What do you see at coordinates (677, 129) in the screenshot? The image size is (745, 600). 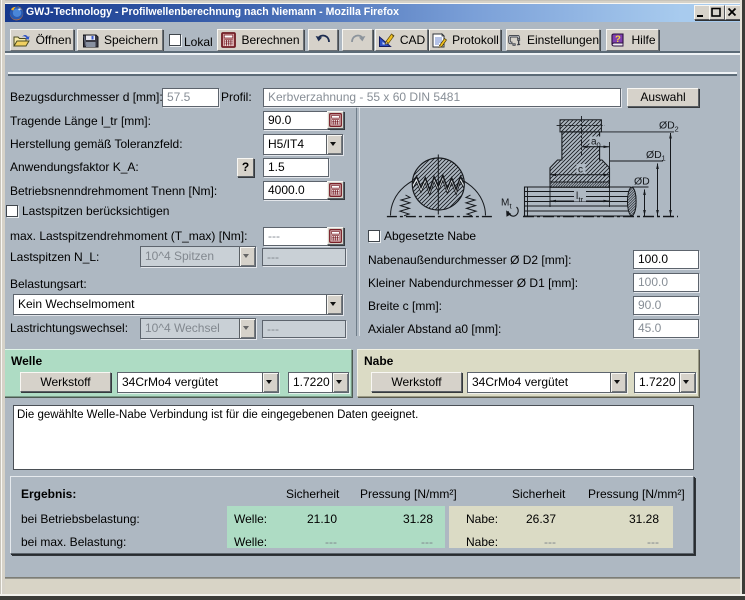 I see `svg-text: 2` at bounding box center [677, 129].